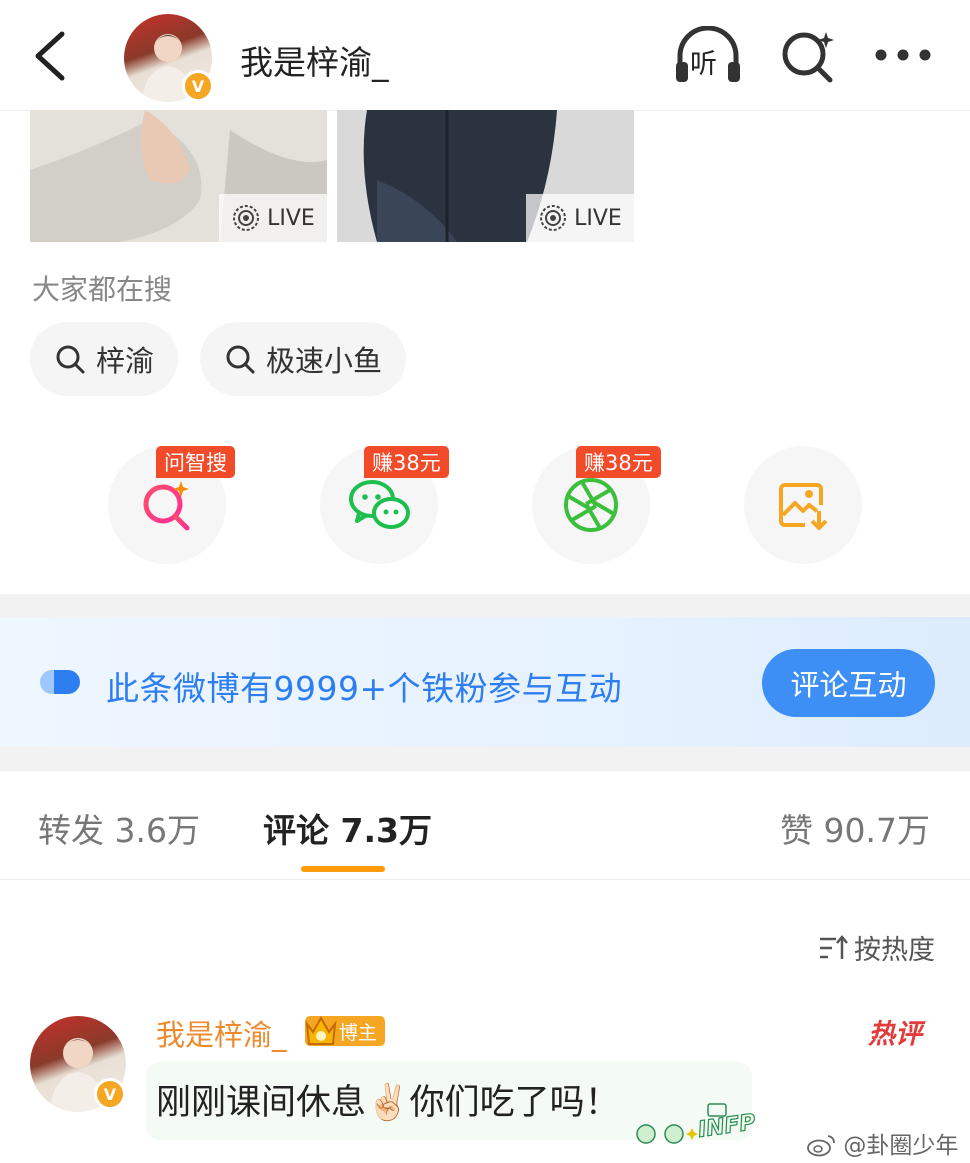  I want to click on promo-tag: 问智搜, so click(195, 462).